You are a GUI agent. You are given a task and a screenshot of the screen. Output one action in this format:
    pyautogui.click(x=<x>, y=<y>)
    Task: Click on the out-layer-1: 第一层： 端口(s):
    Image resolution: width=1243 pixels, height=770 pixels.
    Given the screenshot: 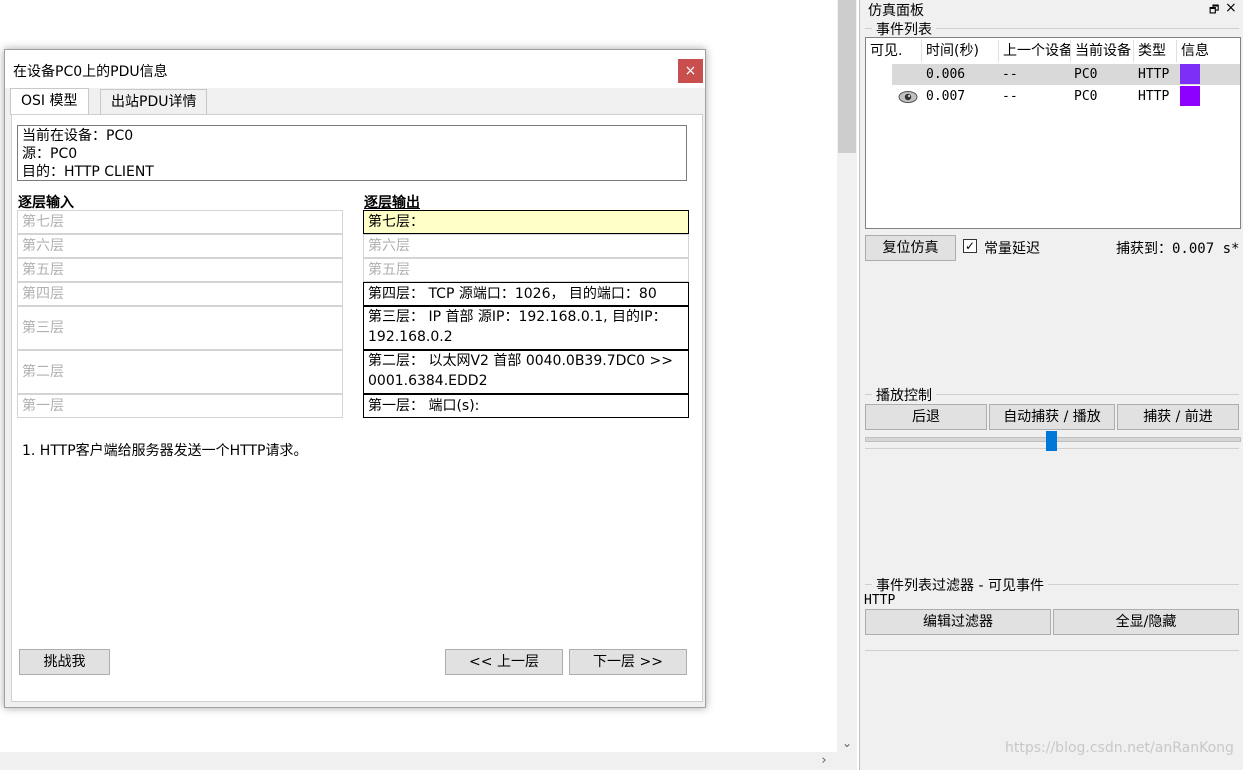 What is the action you would take?
    pyautogui.click(x=526, y=406)
    